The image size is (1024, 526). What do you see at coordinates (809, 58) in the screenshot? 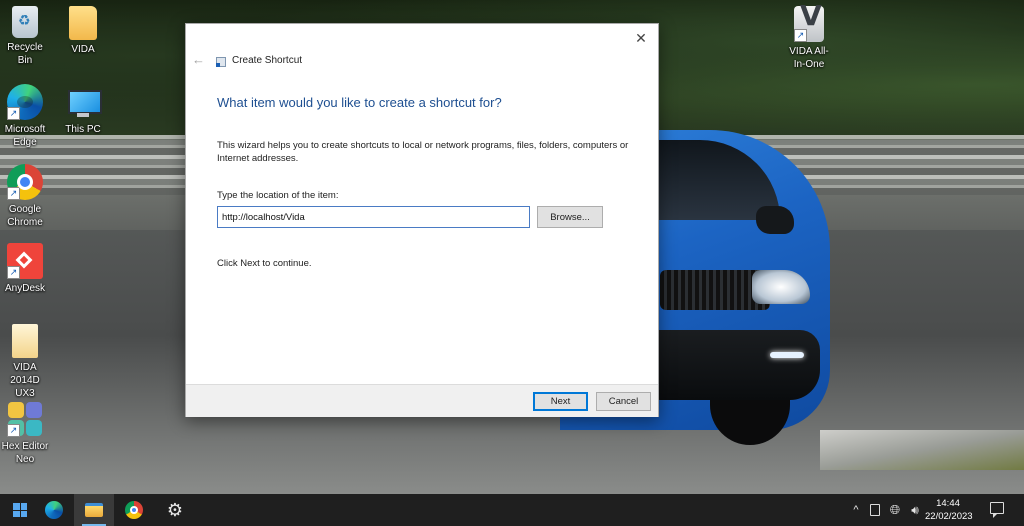
I see `desktop-icon-label: VIDA All-In-One` at bounding box center [809, 58].